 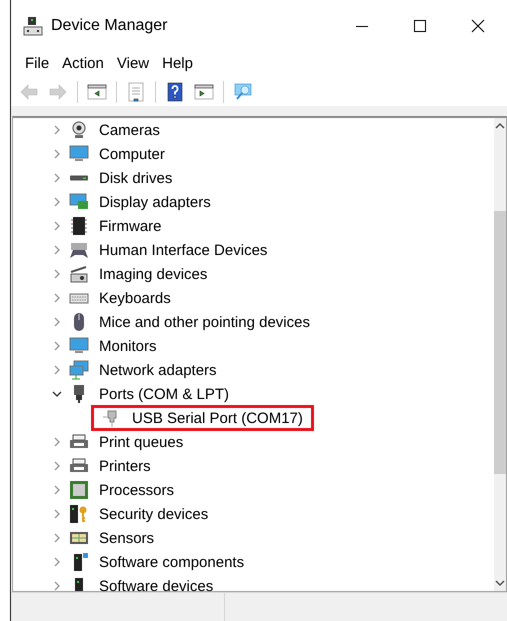 I want to click on menu-item: Action, so click(x=87, y=63).